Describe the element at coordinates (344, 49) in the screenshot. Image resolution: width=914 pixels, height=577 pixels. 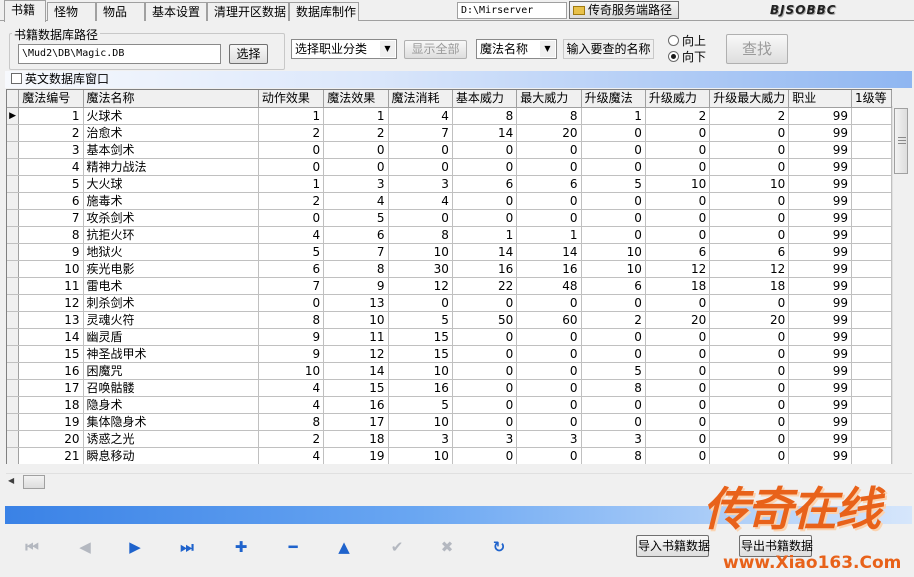
I see `job-category-select: 选择职业分类 ▼` at that location.